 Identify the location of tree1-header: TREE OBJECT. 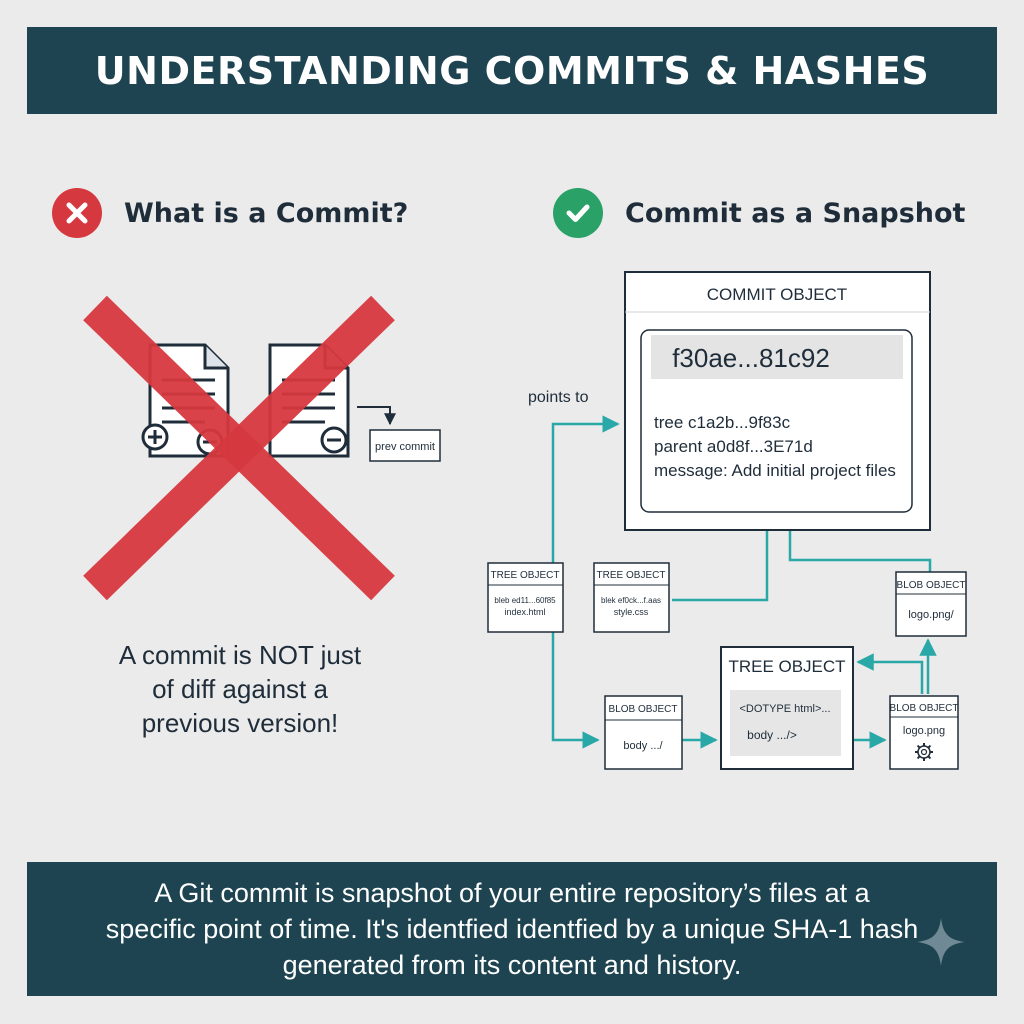
(525, 575).